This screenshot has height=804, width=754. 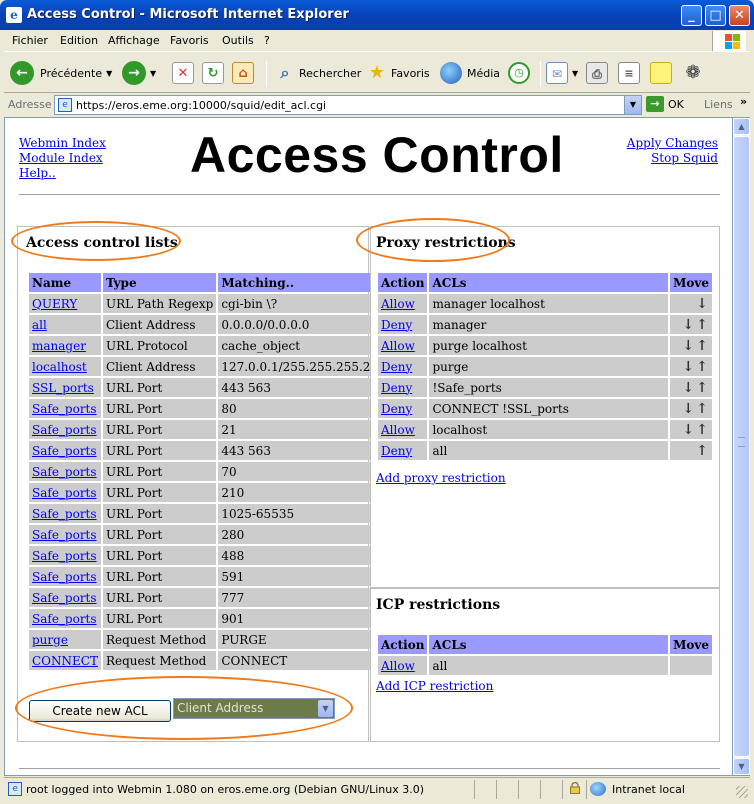 I want to click on acl-name-link: QUERY, so click(x=54, y=304).